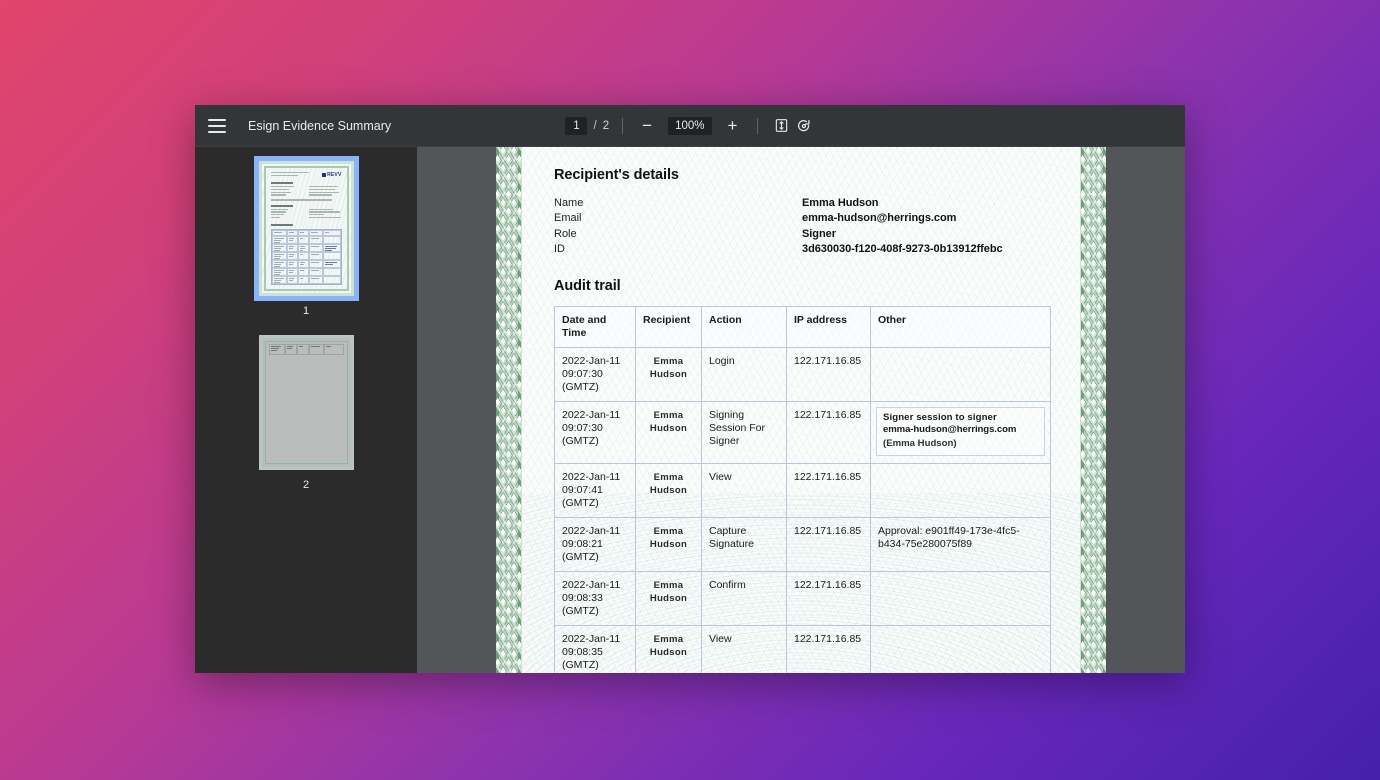 This screenshot has width=1380, height=780. I want to click on fit-to-page-icon, so click(781, 125).